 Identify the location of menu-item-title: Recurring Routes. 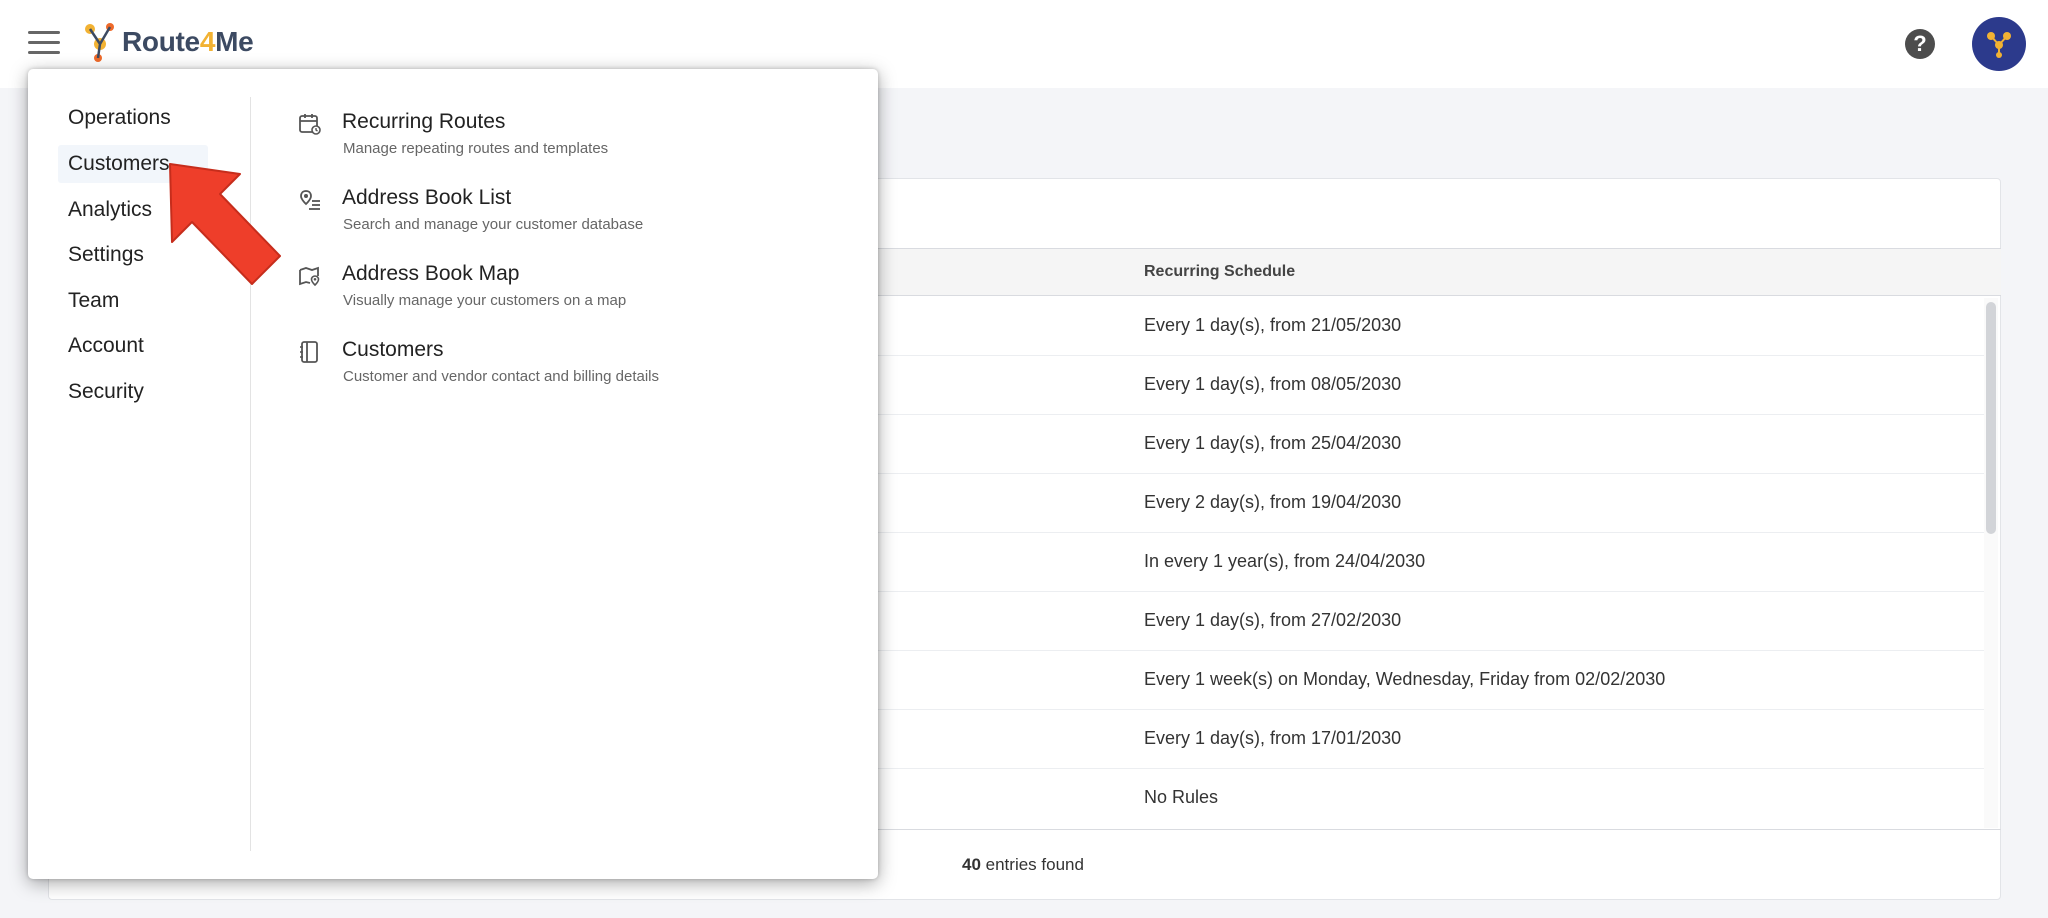
(424, 121).